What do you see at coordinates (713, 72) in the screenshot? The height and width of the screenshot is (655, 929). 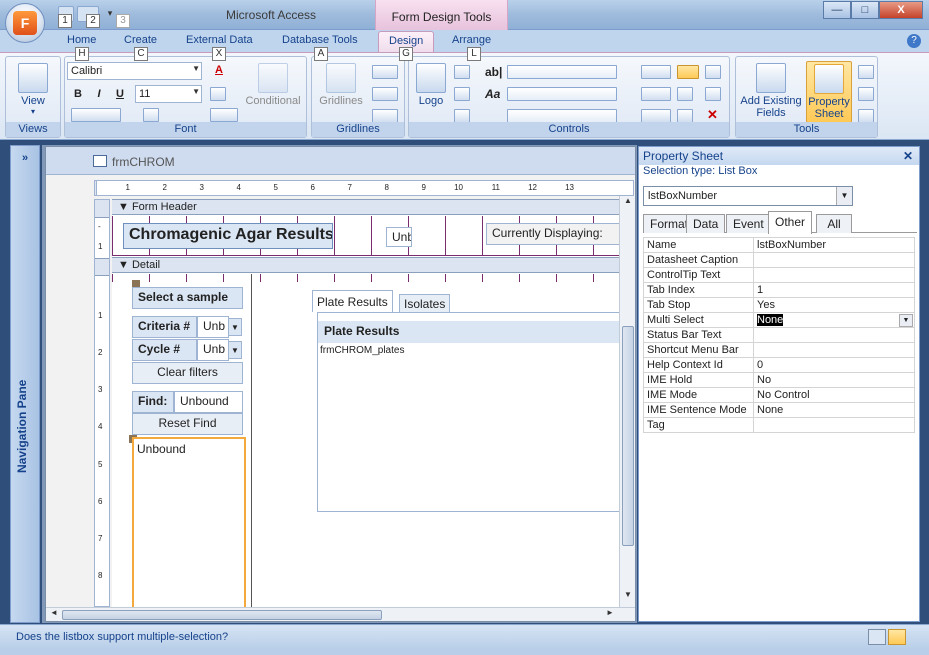 I see `pointer-icon` at bounding box center [713, 72].